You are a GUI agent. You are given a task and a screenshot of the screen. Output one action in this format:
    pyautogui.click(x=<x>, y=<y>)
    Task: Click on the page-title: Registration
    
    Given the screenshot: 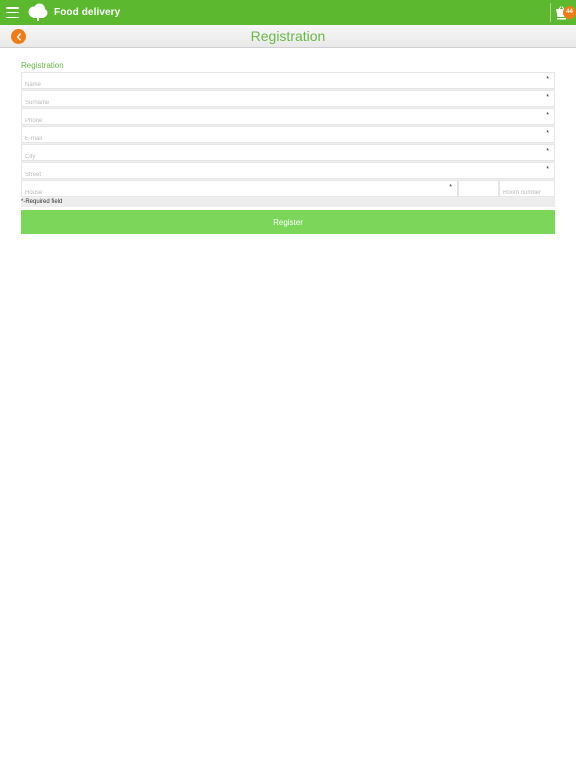 What is the action you would take?
    pyautogui.click(x=288, y=36)
    